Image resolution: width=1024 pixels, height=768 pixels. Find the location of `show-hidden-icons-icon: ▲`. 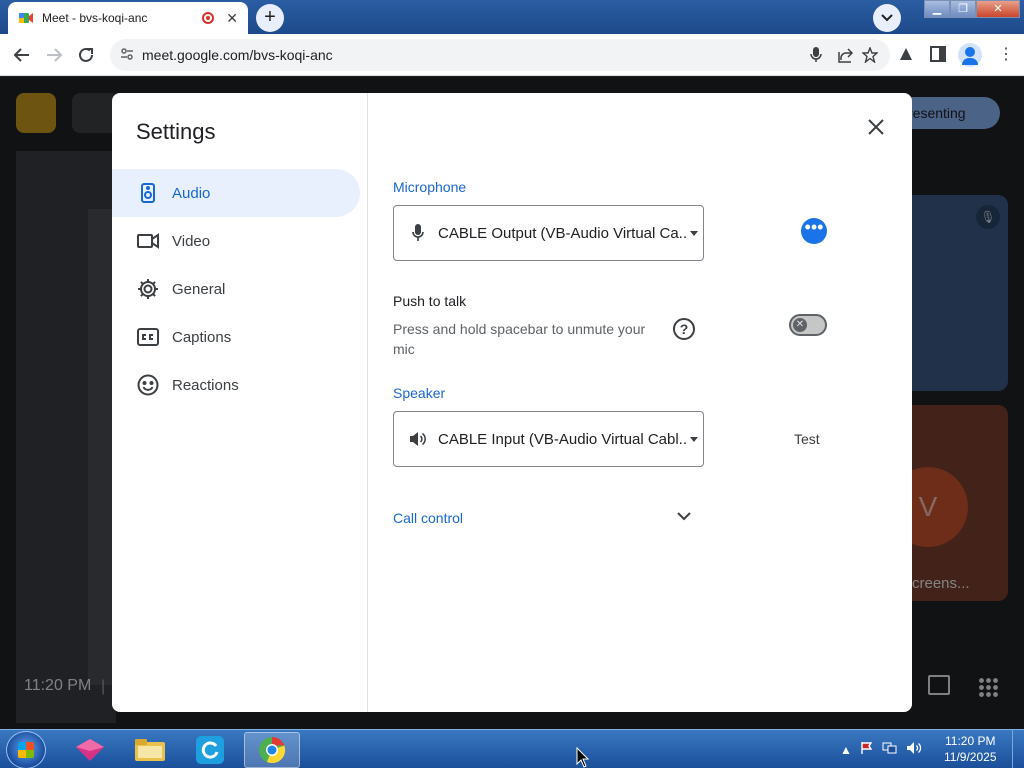

show-hidden-icons-icon: ▲ is located at coordinates (846, 750).